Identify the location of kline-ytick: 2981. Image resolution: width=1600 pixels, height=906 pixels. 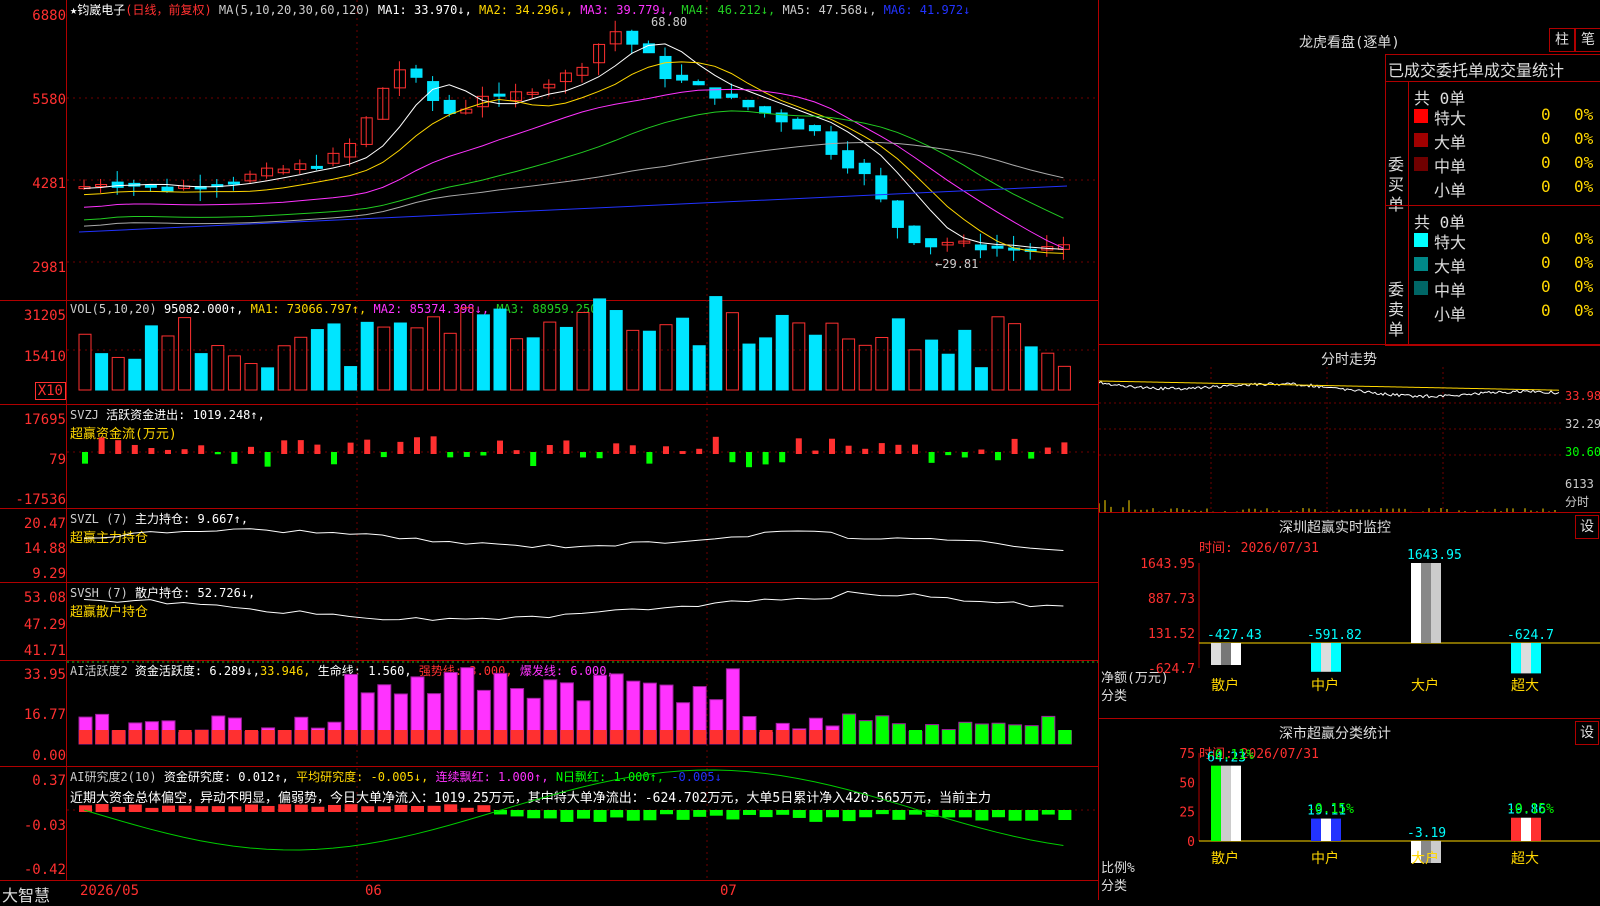
(49, 268).